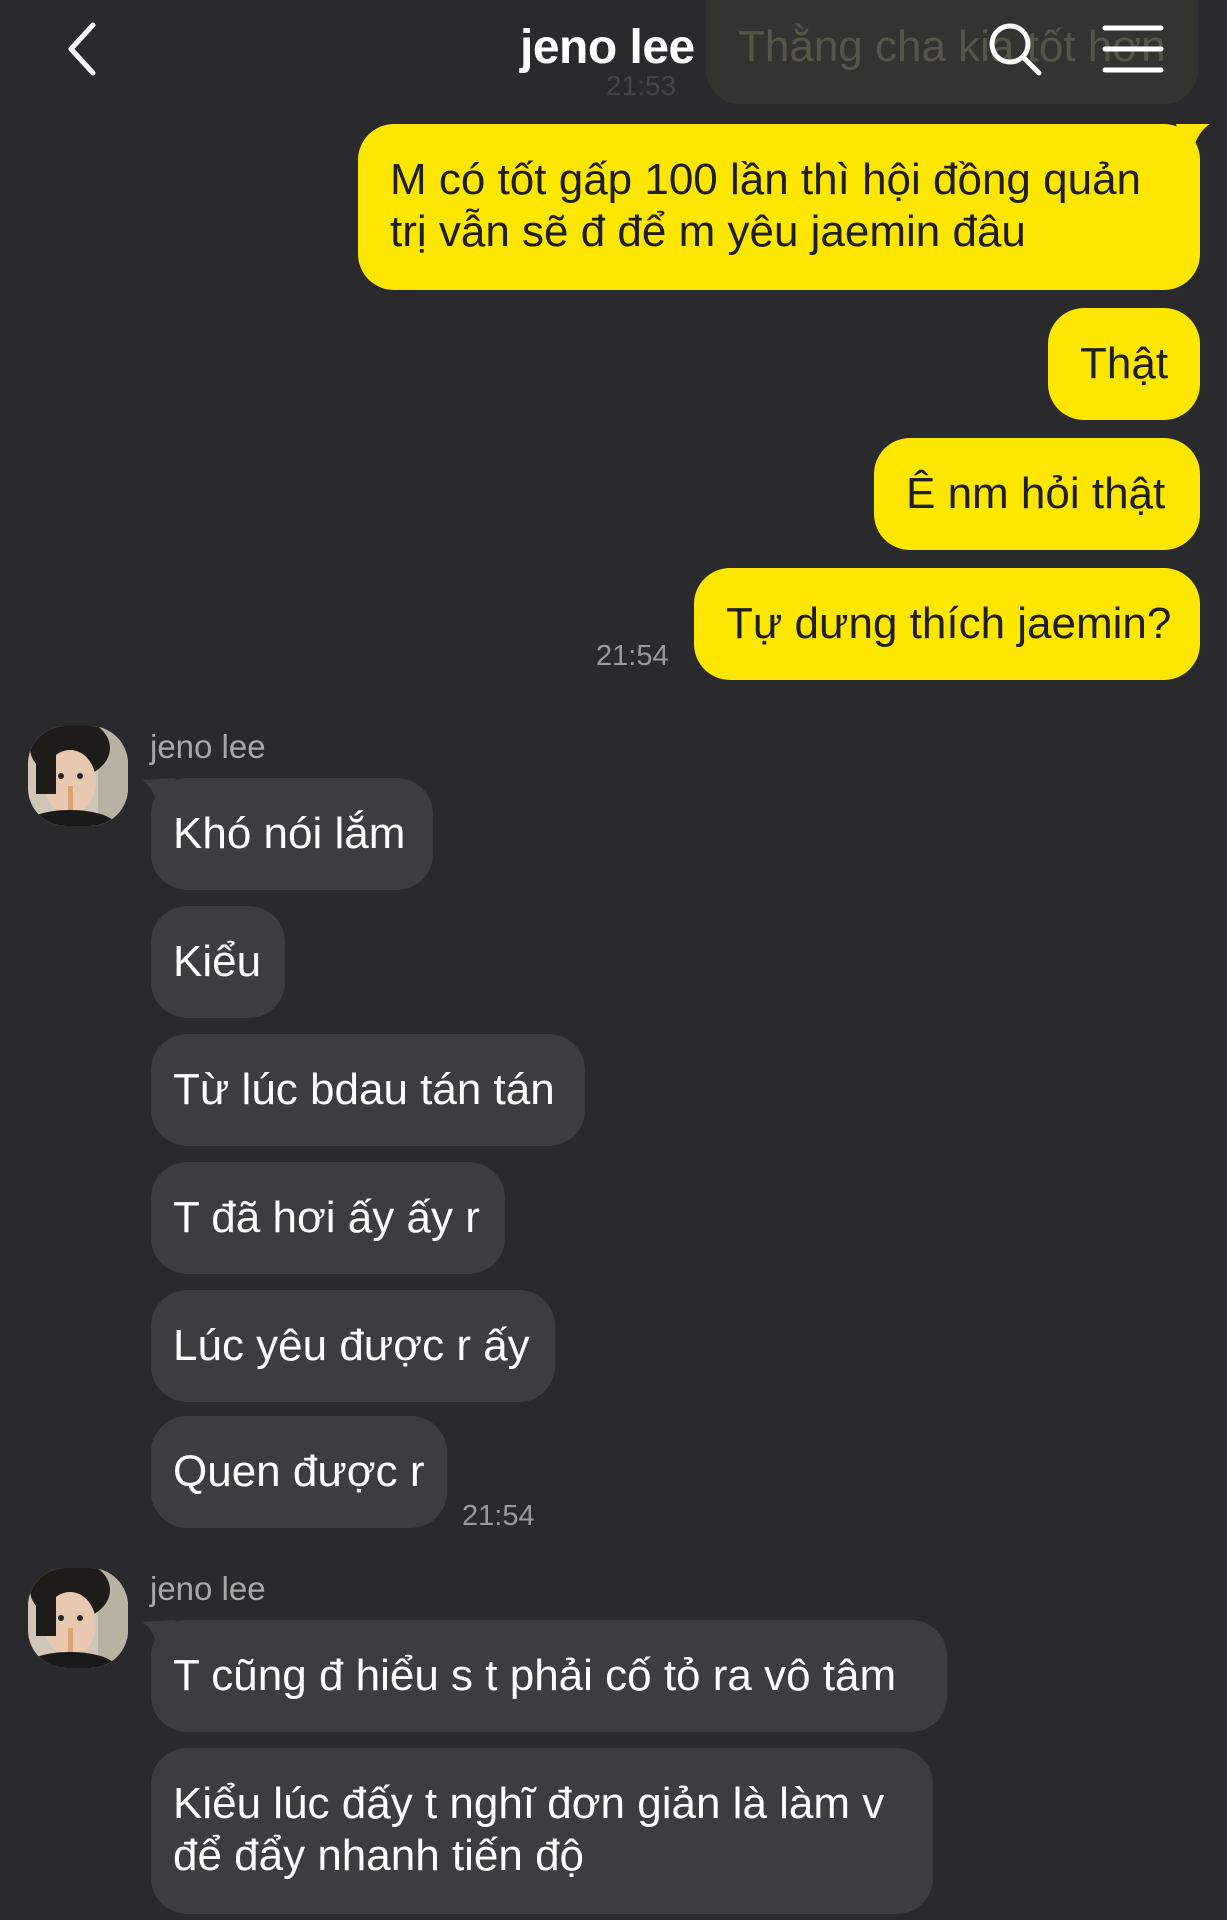  What do you see at coordinates (1193, 144) in the screenshot?
I see `bubble-tail` at bounding box center [1193, 144].